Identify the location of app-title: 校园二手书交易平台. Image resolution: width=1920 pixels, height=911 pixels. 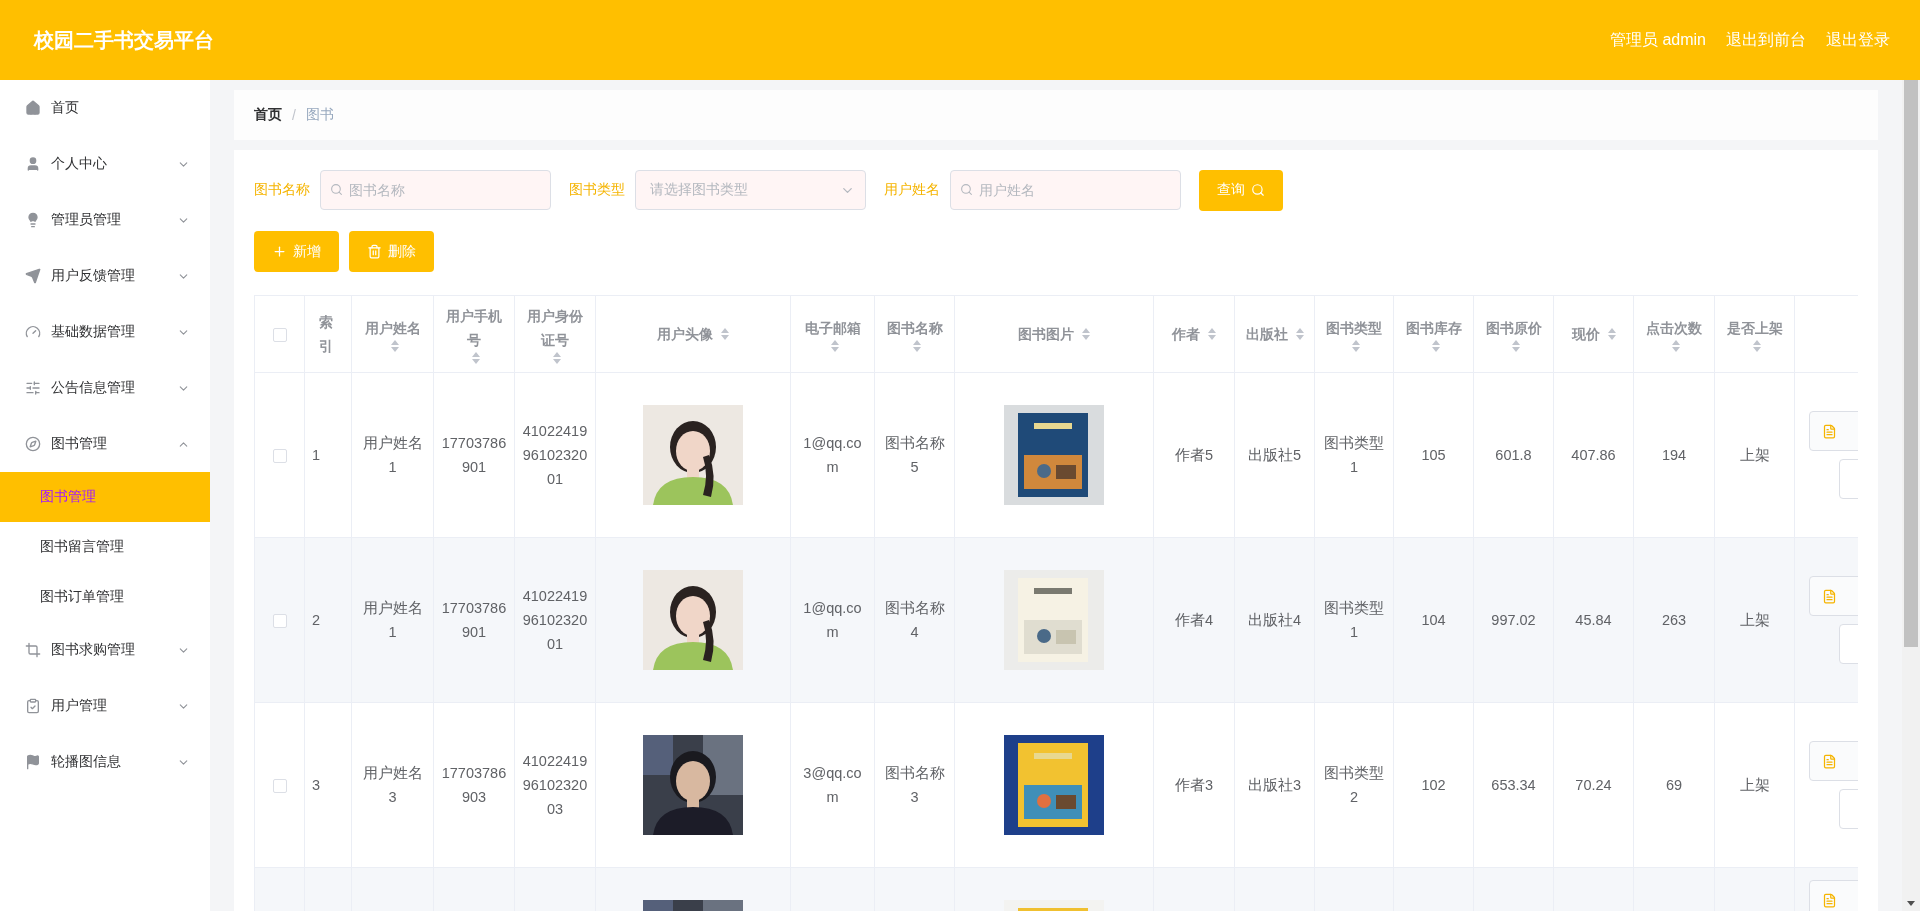
(124, 40).